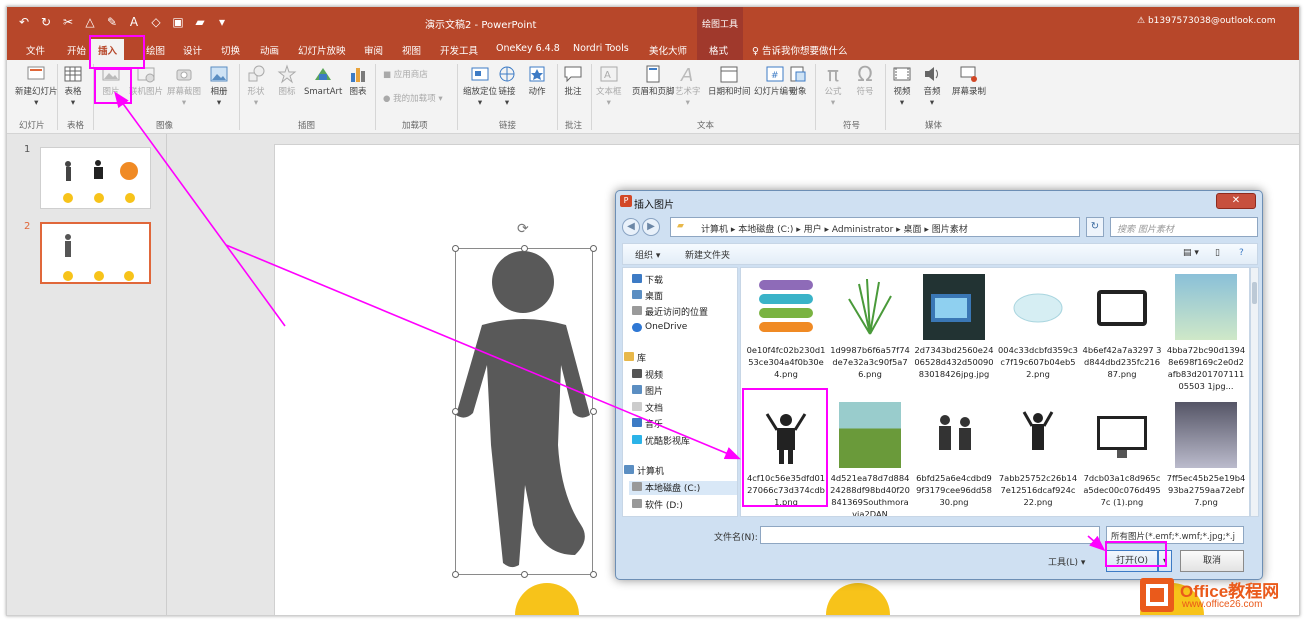  What do you see at coordinates (1212, 561) in the screenshot?
I see `cancel-button: 取消` at bounding box center [1212, 561].